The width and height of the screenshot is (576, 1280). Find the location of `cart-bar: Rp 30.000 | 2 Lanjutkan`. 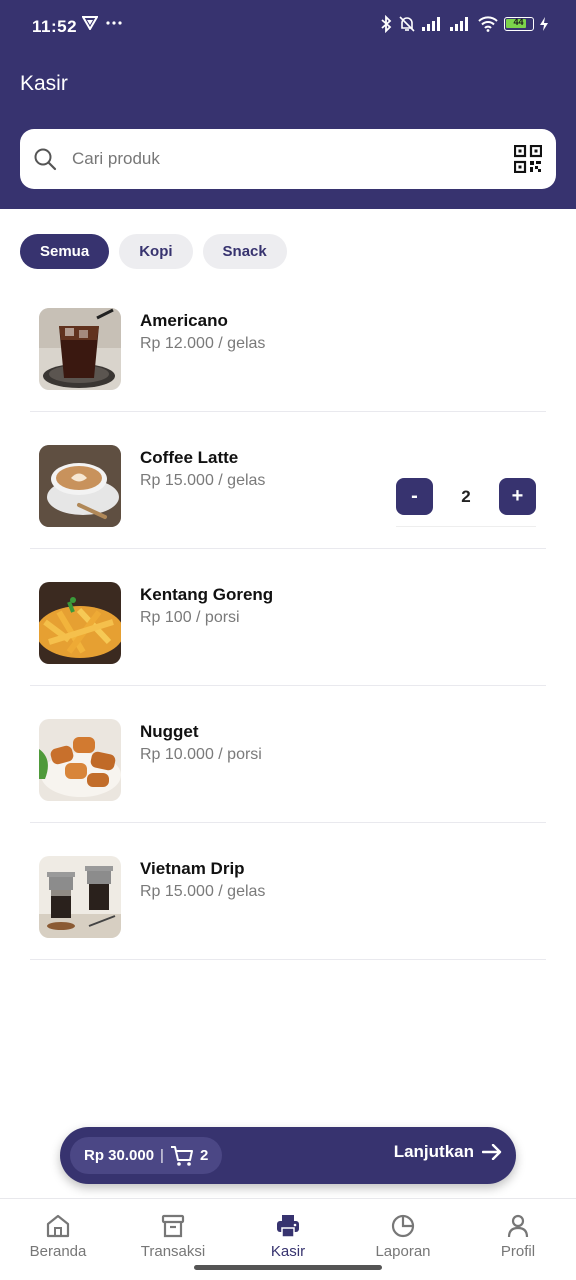

cart-bar: Rp 30.000 | 2 Lanjutkan is located at coordinates (288, 1155).